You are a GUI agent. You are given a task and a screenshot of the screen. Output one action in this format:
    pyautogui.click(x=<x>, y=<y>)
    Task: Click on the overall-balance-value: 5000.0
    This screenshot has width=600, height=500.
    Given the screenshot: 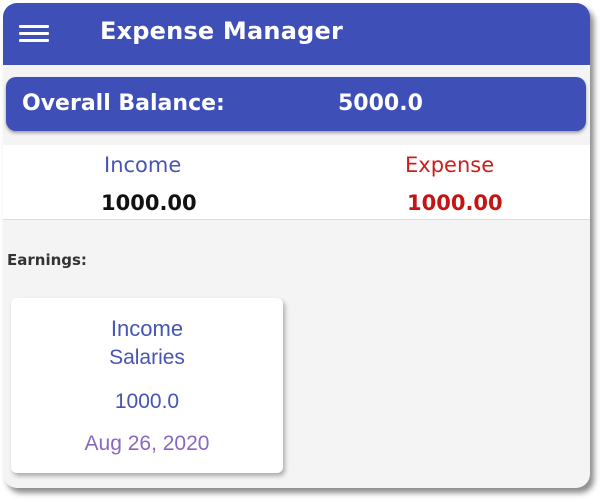 What is the action you would take?
    pyautogui.click(x=380, y=103)
    